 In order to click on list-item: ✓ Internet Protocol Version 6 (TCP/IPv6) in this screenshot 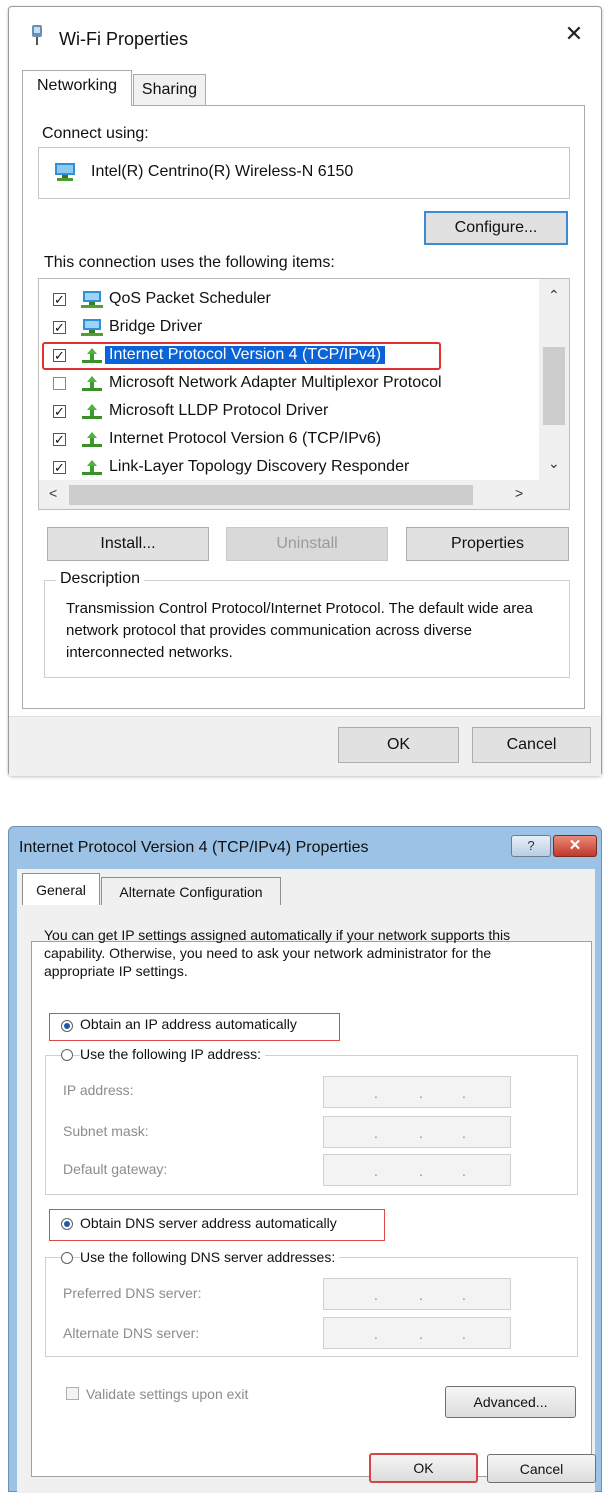, I will do `click(286, 441)`.